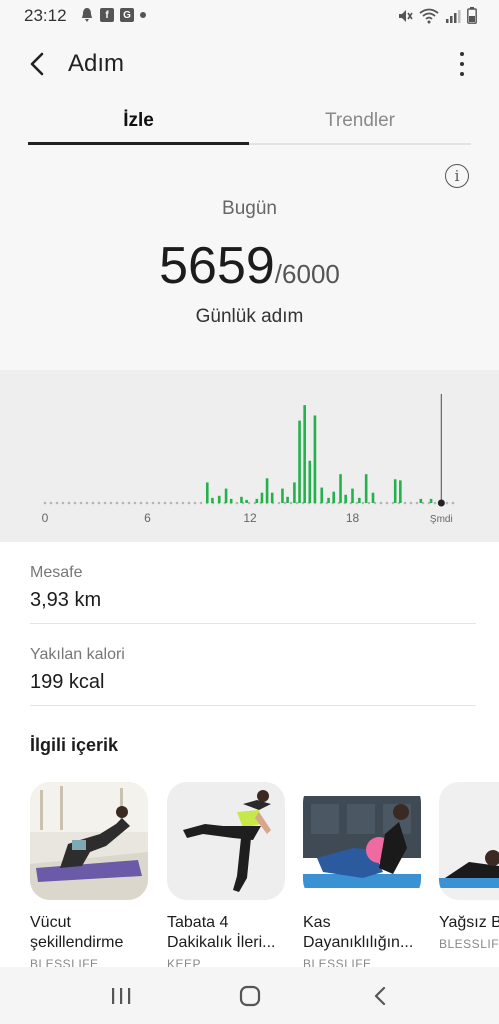 This screenshot has width=499, height=1024. I want to click on chevron-left-icon, so click(37, 64).